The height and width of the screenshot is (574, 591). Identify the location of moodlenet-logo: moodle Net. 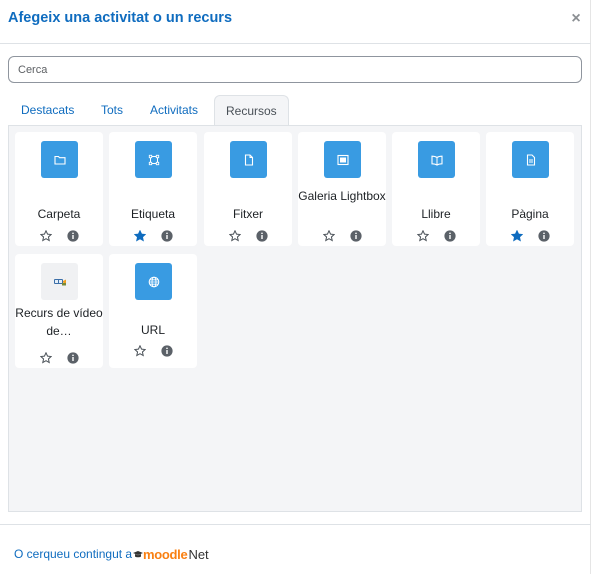
(171, 554).